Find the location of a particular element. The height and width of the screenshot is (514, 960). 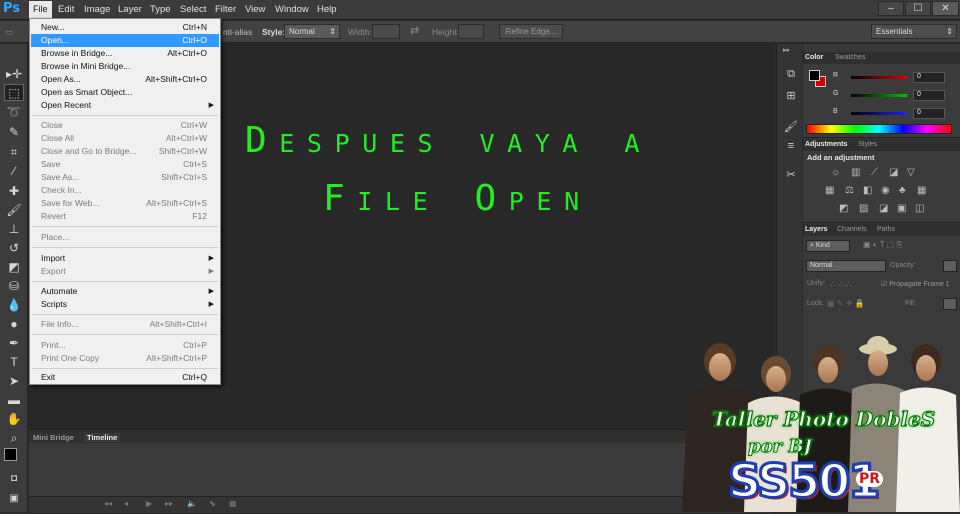

menu-item-save-for-web: Save for Web... Alt+Shift+Ctrl+S is located at coordinates (125, 203).